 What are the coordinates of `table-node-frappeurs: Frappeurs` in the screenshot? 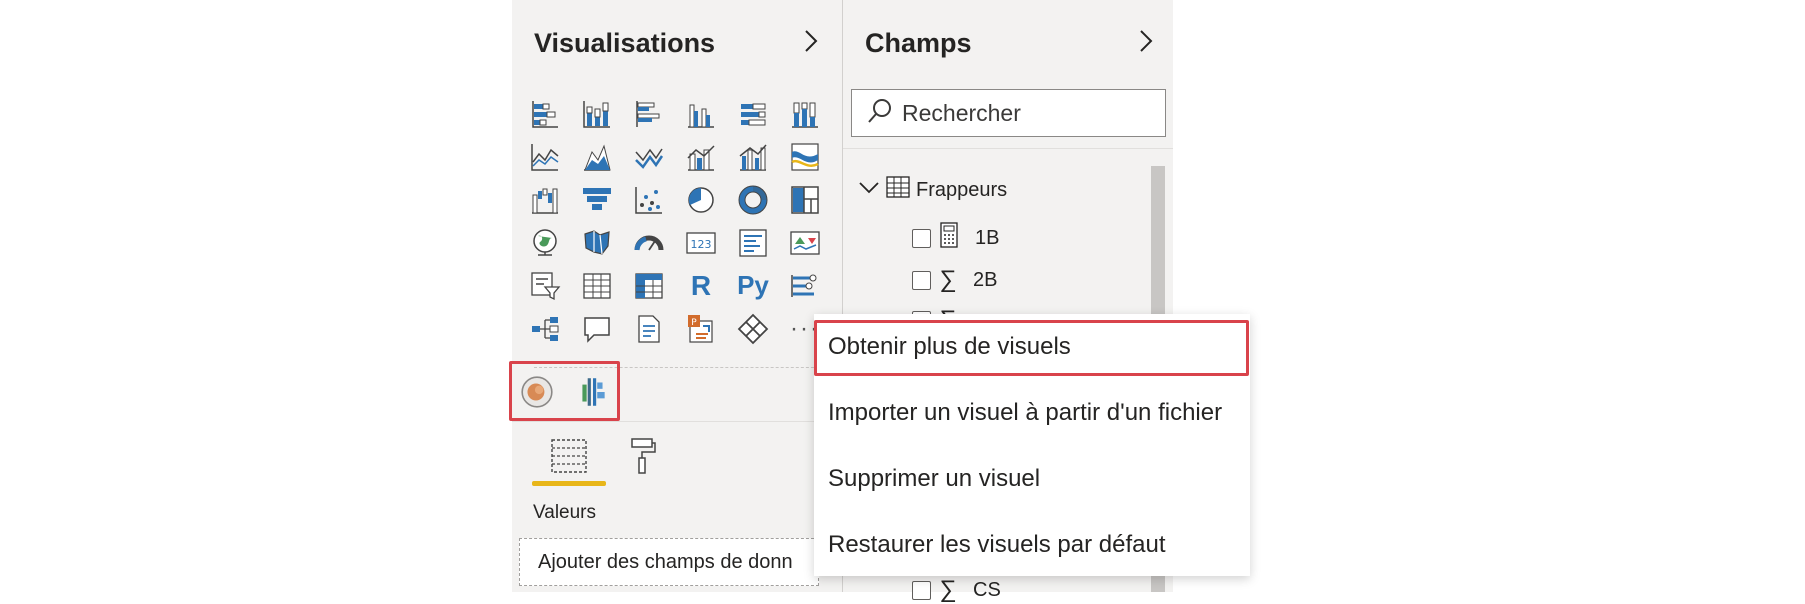 It's located at (932, 190).